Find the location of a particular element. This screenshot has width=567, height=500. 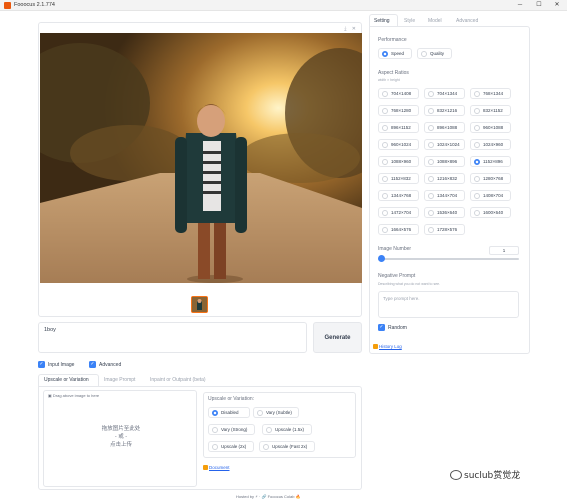

input-image-label: Input Image is located at coordinates (61, 365).